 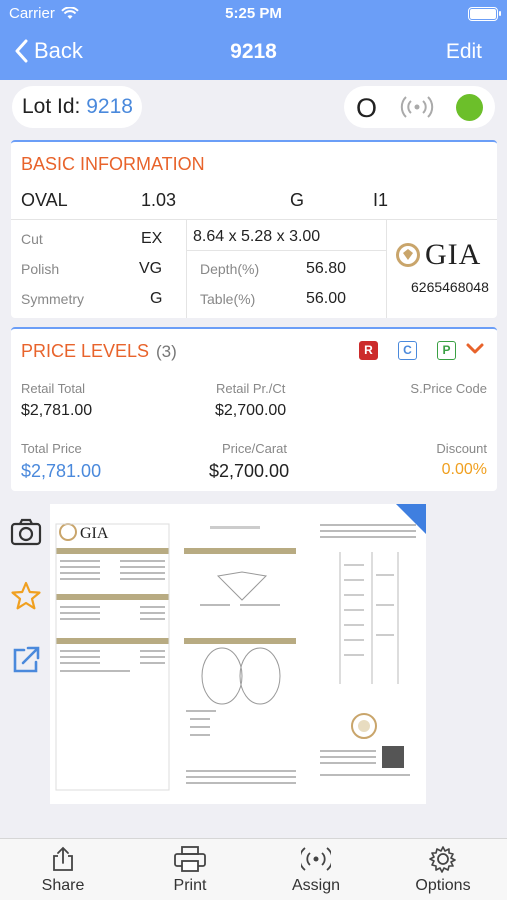 I want to click on symmetry-label: Symmetry, so click(x=52, y=299).